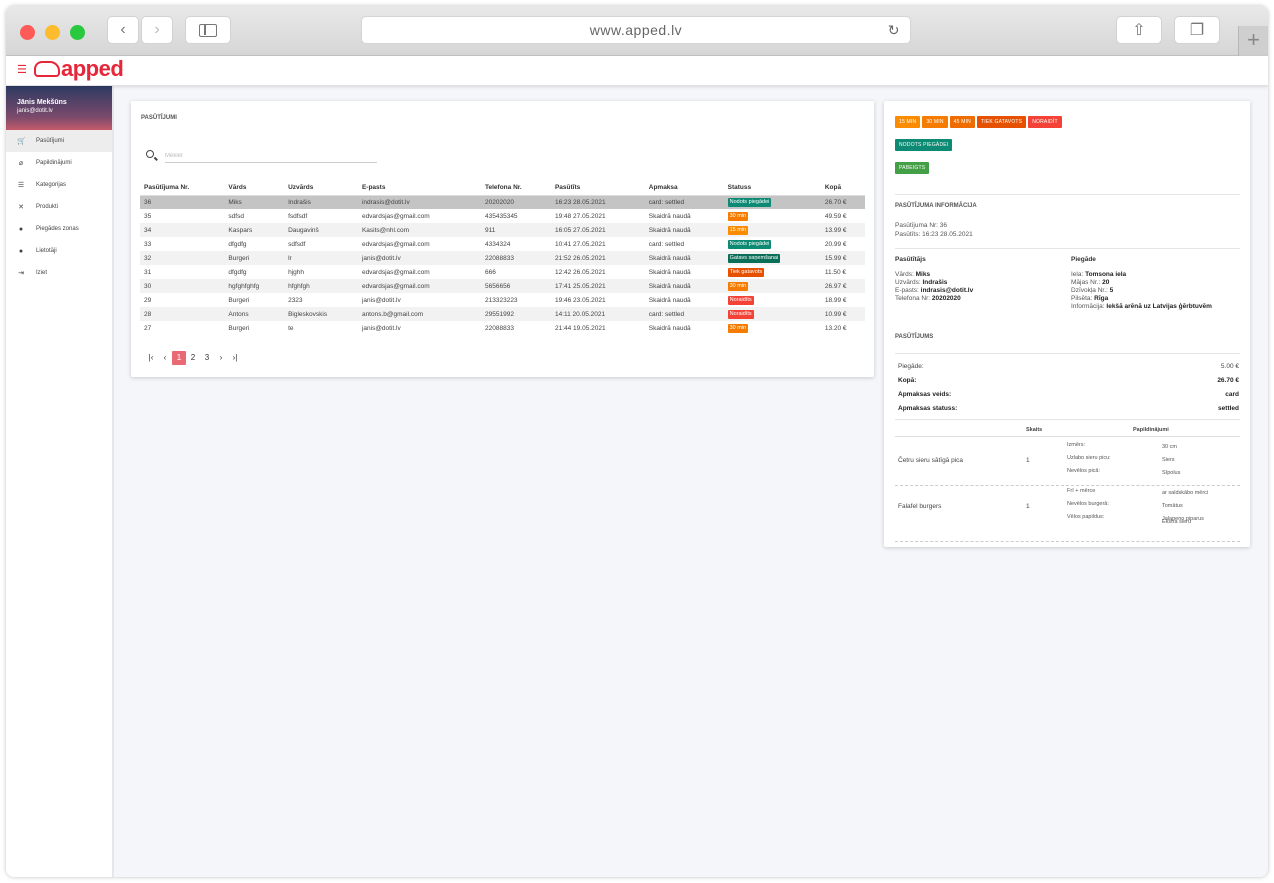  I want to click on table-cell-surname: sdfsdf, so click(297, 244).